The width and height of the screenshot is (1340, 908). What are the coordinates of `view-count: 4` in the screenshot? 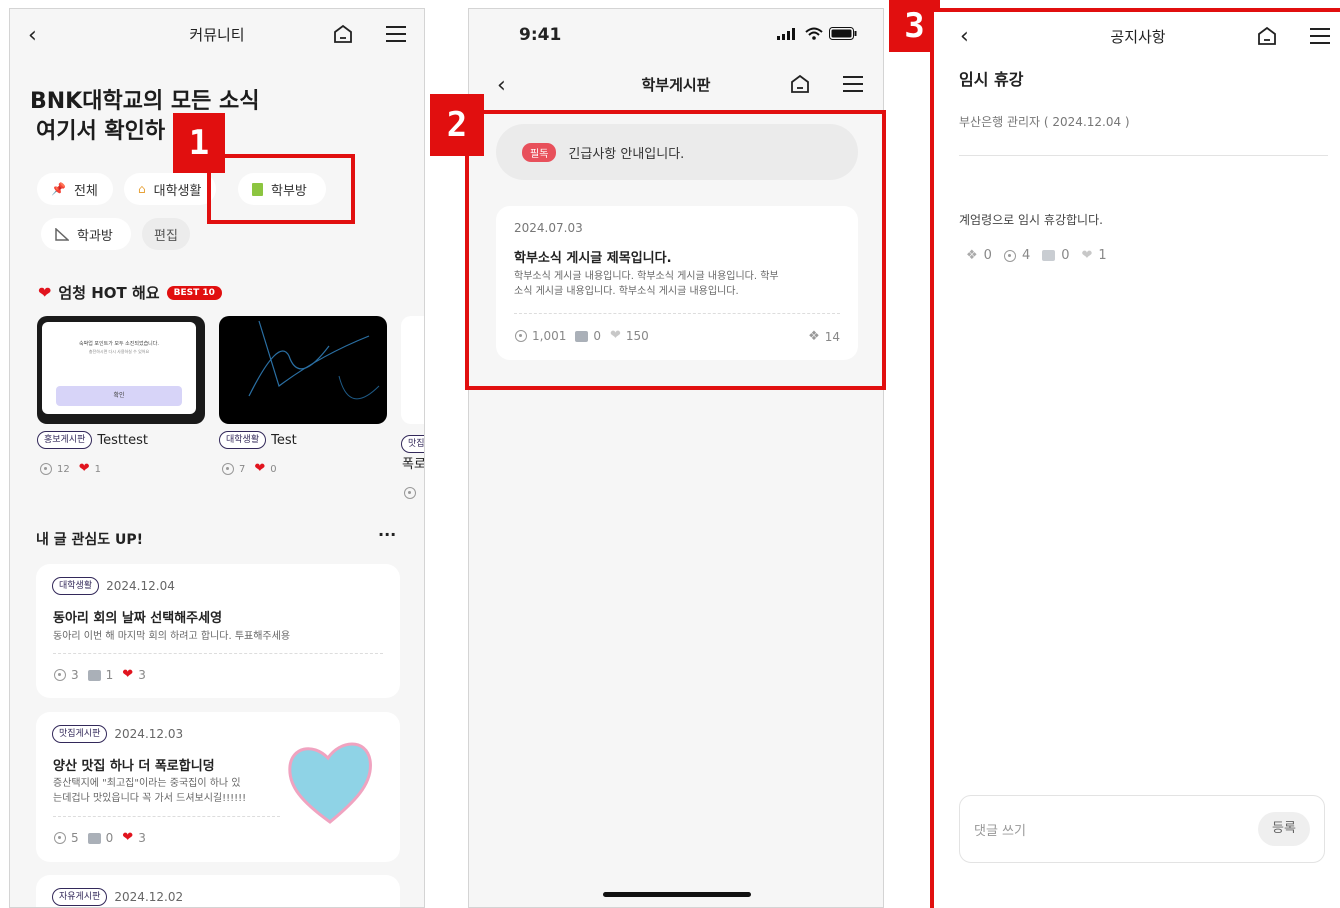 It's located at (1026, 255).